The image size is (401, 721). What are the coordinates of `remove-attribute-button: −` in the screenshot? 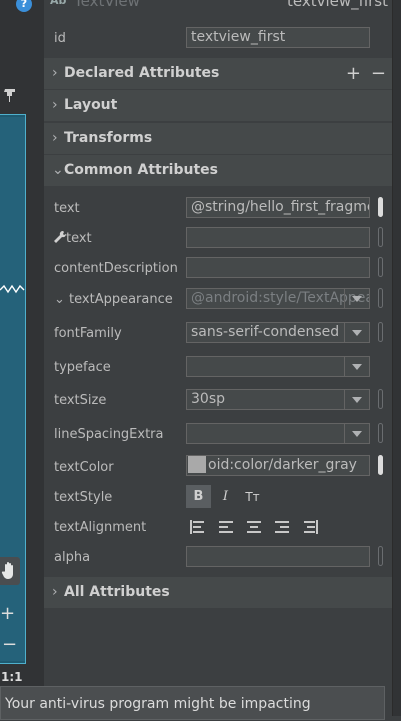 It's located at (378, 73).